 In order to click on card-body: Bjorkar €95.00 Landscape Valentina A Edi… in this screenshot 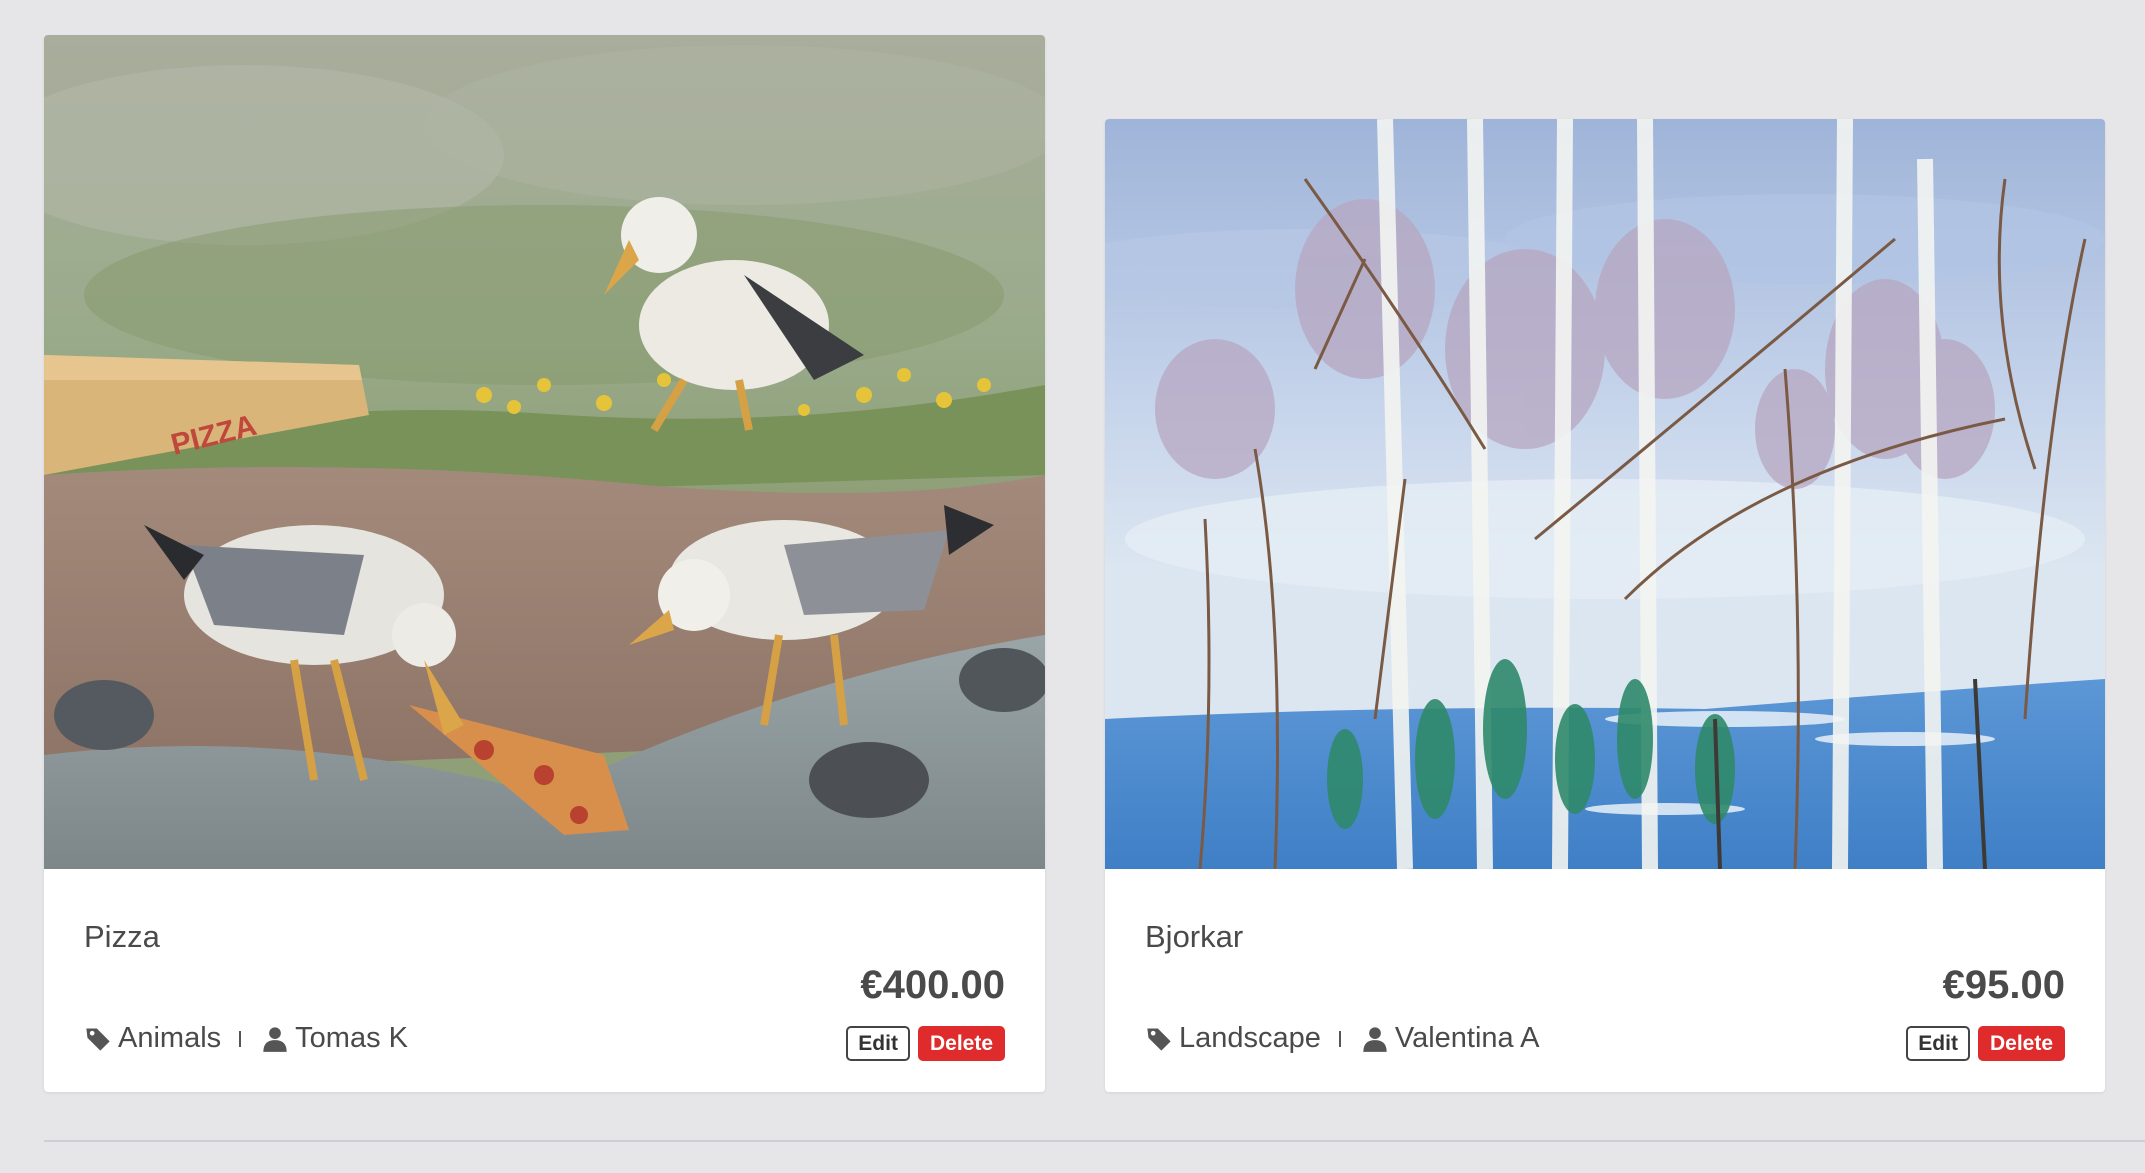, I will do `click(1605, 980)`.